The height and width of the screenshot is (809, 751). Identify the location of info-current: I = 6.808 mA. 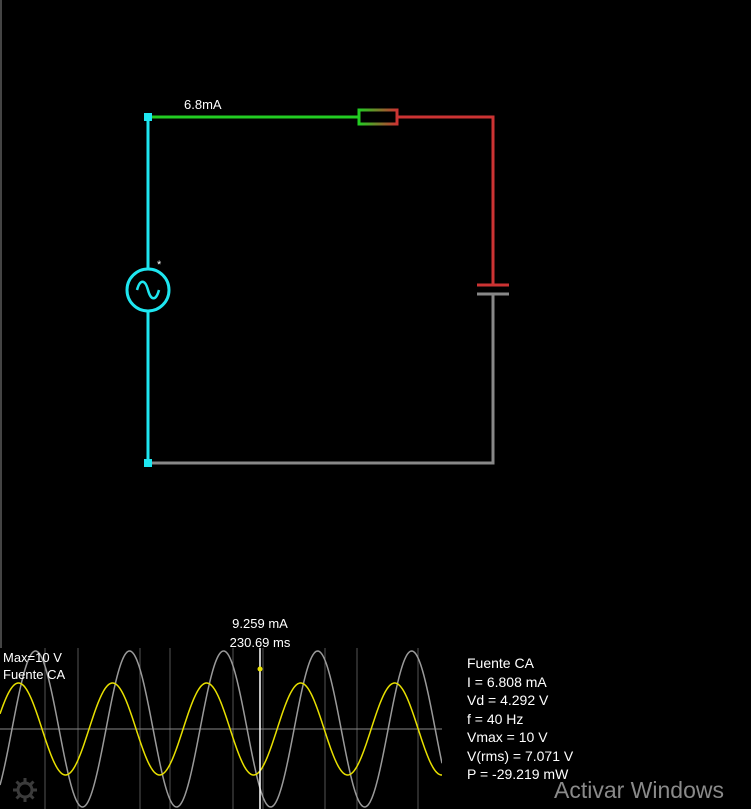
(507, 681).